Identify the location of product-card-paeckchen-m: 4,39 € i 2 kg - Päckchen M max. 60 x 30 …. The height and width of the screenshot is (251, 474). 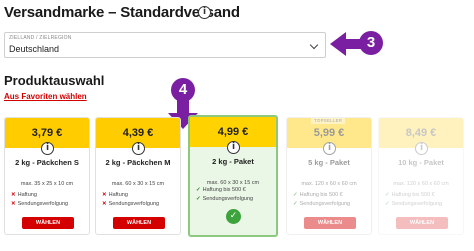
(138, 176).